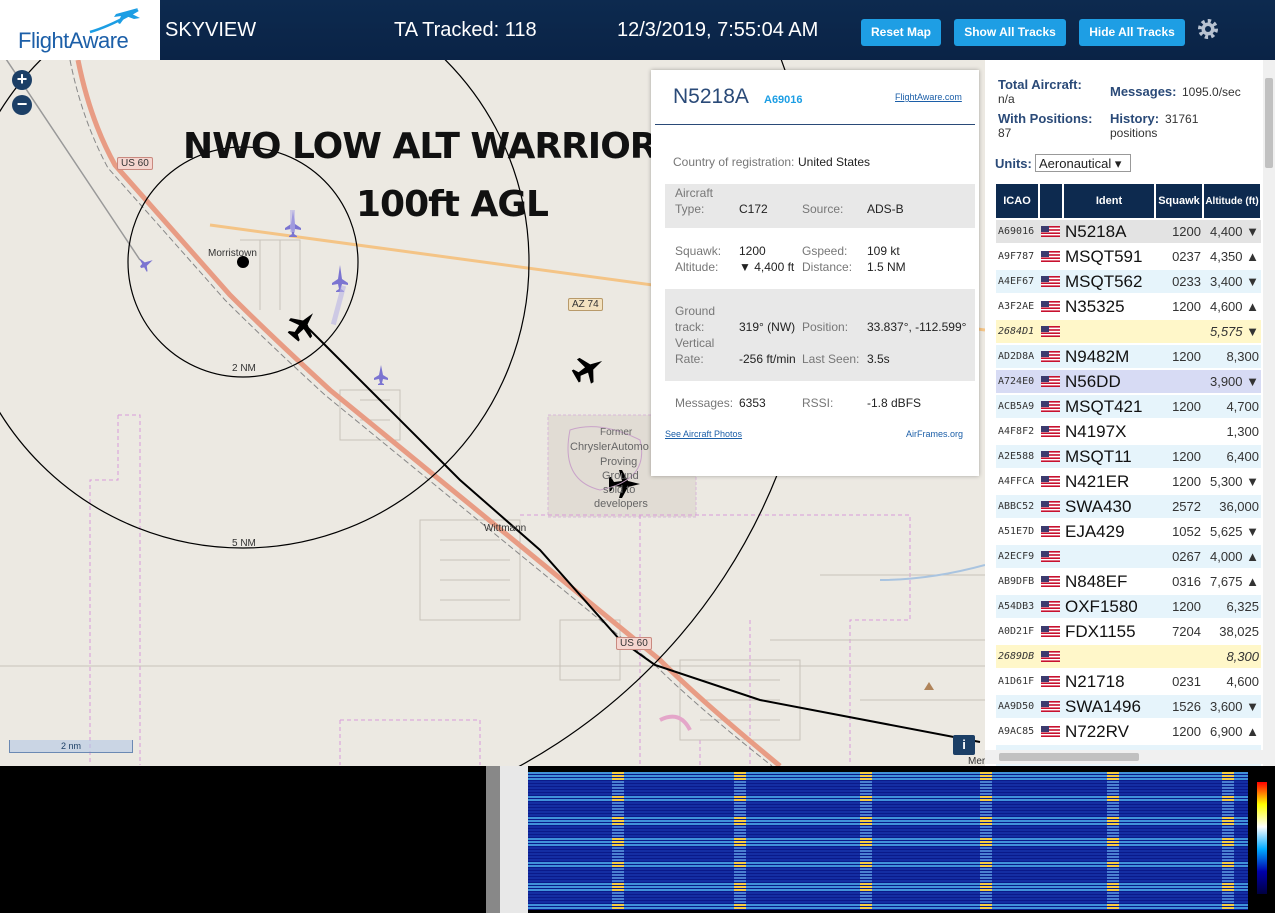 The image size is (1275, 913). I want to click on row-altitude: 6,400, so click(1232, 456).